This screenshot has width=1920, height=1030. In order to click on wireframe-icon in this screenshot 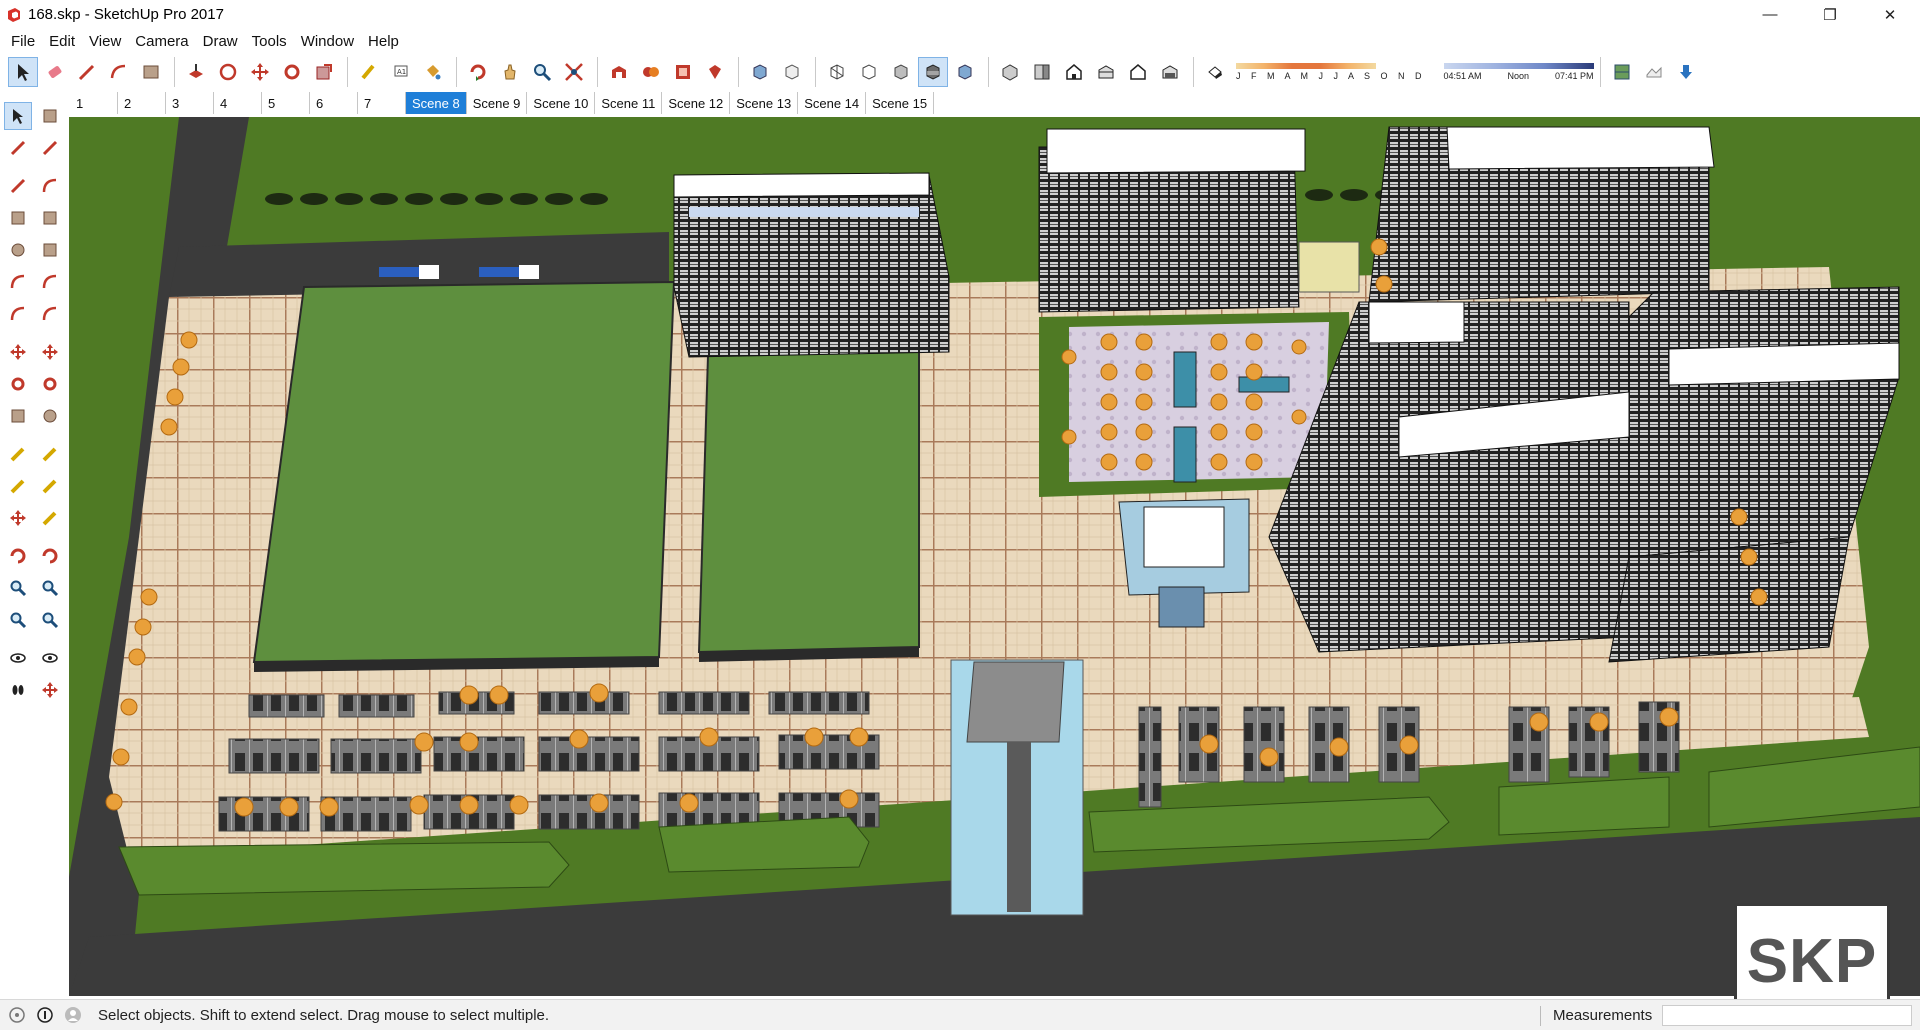, I will do `click(837, 72)`.